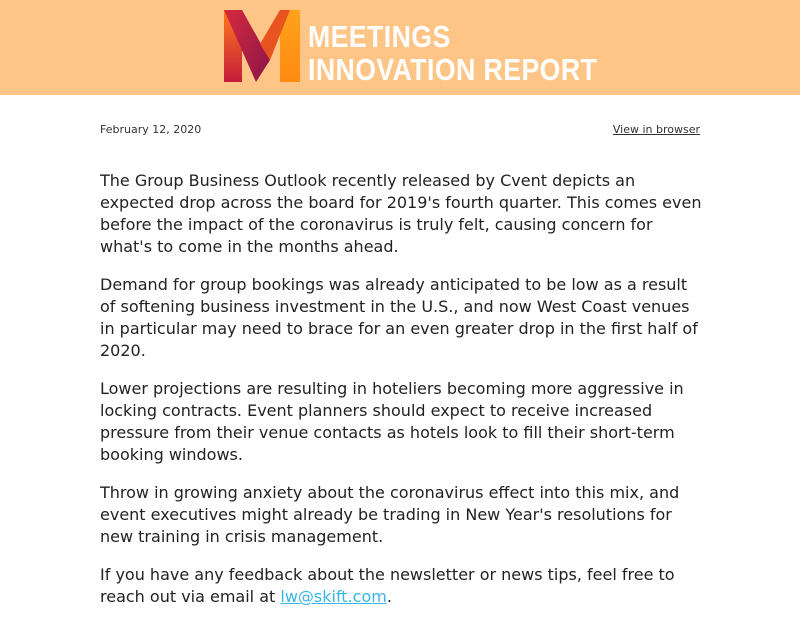 The height and width of the screenshot is (624, 800). What do you see at coordinates (151, 129) in the screenshot?
I see `newsletter-date: February 12, 2020` at bounding box center [151, 129].